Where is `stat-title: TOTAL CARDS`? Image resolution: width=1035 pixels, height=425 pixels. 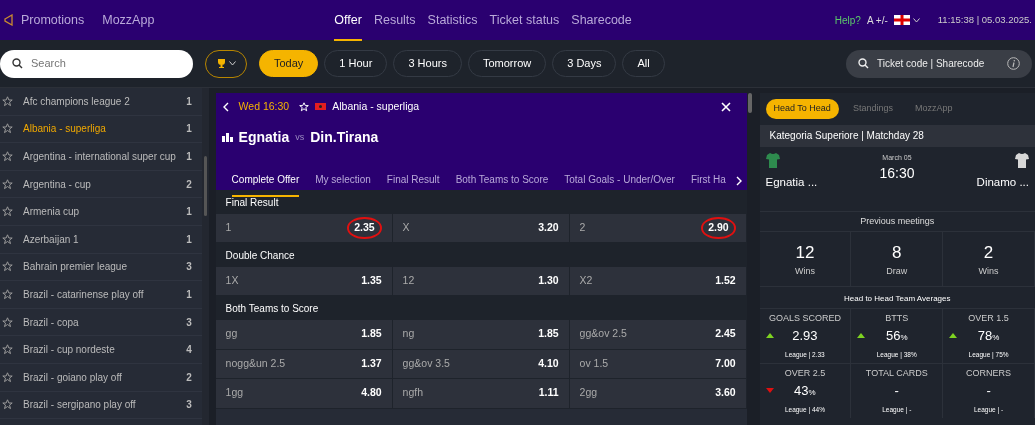 stat-title: TOTAL CARDS is located at coordinates (896, 373).